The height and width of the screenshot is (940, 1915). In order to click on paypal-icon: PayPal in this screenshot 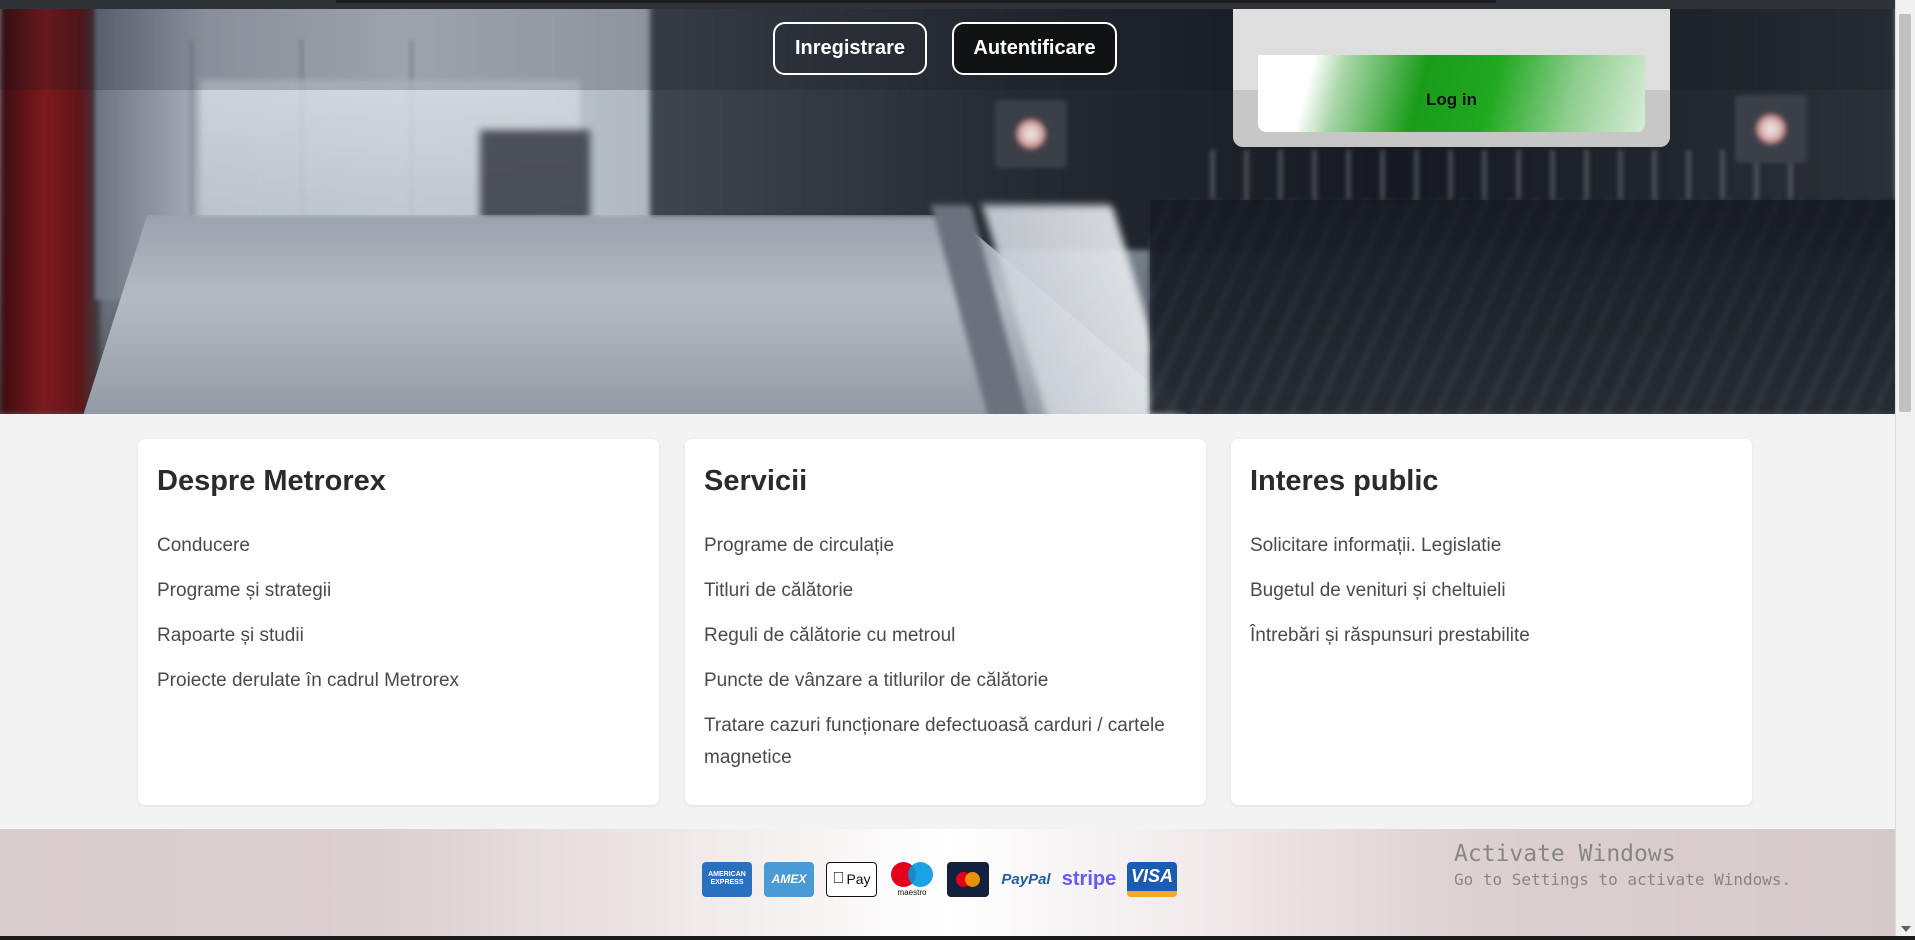, I will do `click(1026, 879)`.